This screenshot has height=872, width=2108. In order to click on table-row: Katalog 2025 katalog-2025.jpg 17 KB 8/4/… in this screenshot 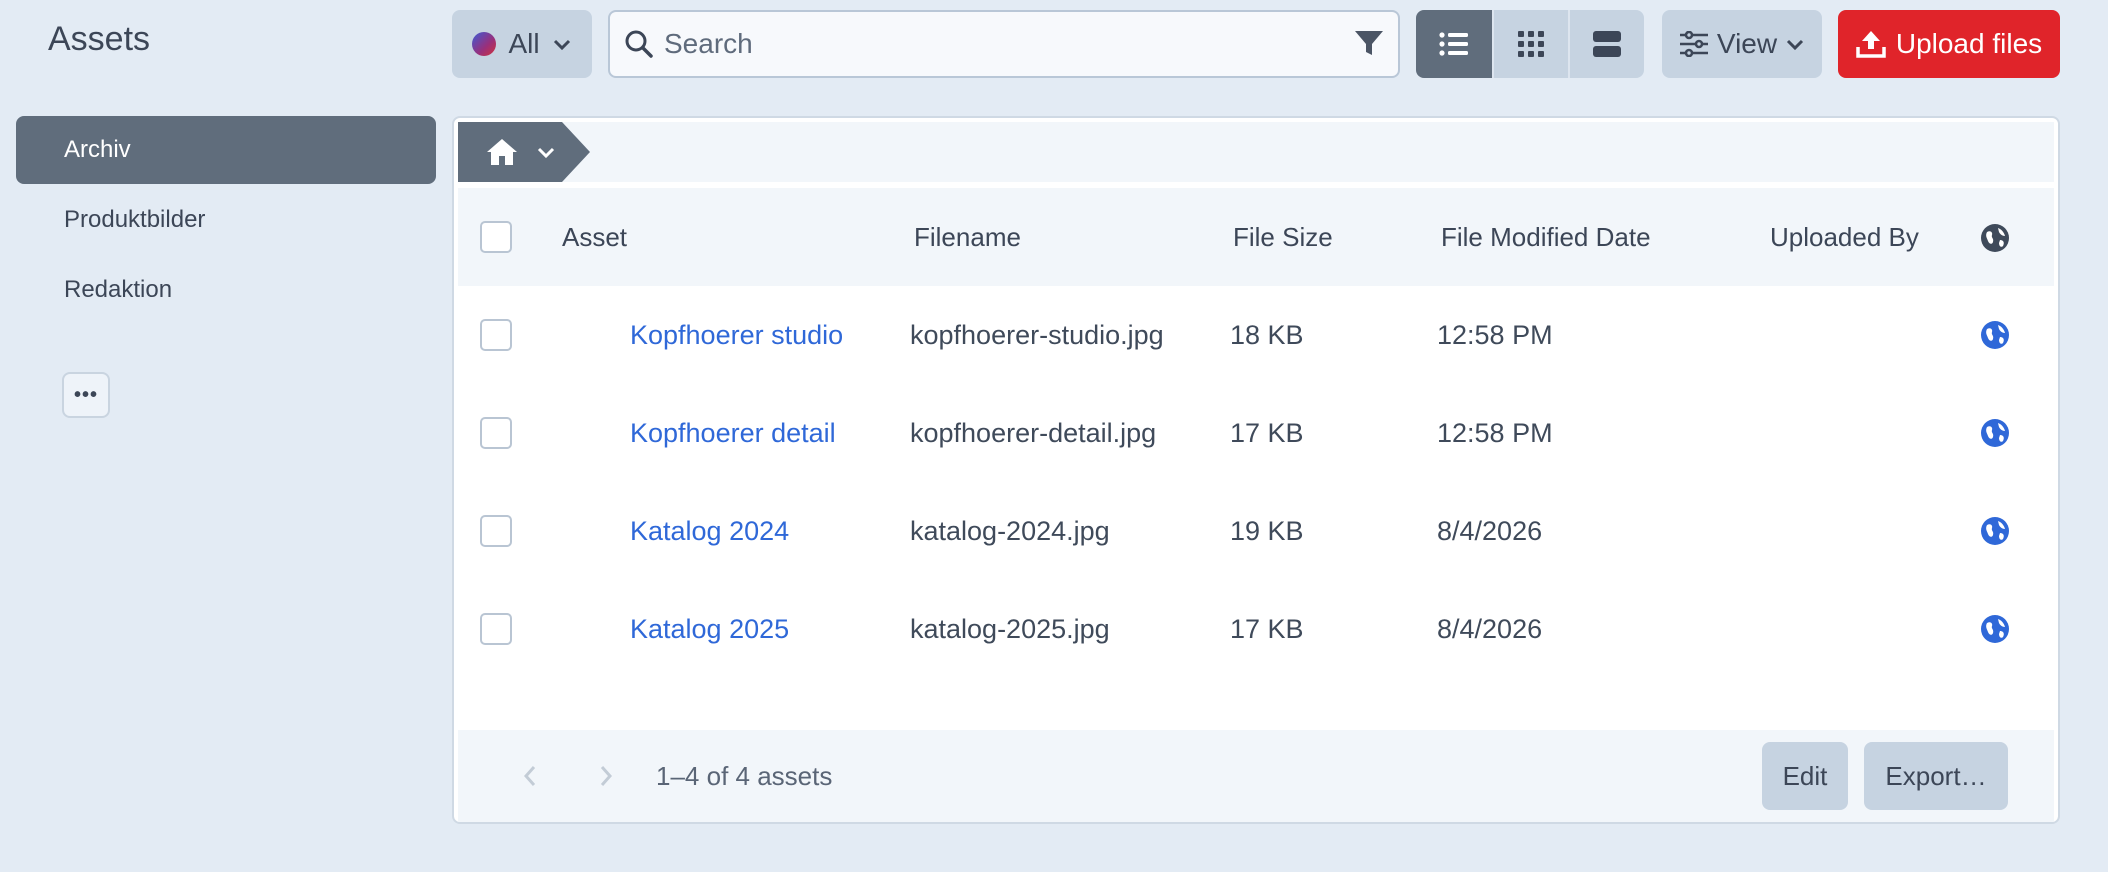, I will do `click(1256, 629)`.